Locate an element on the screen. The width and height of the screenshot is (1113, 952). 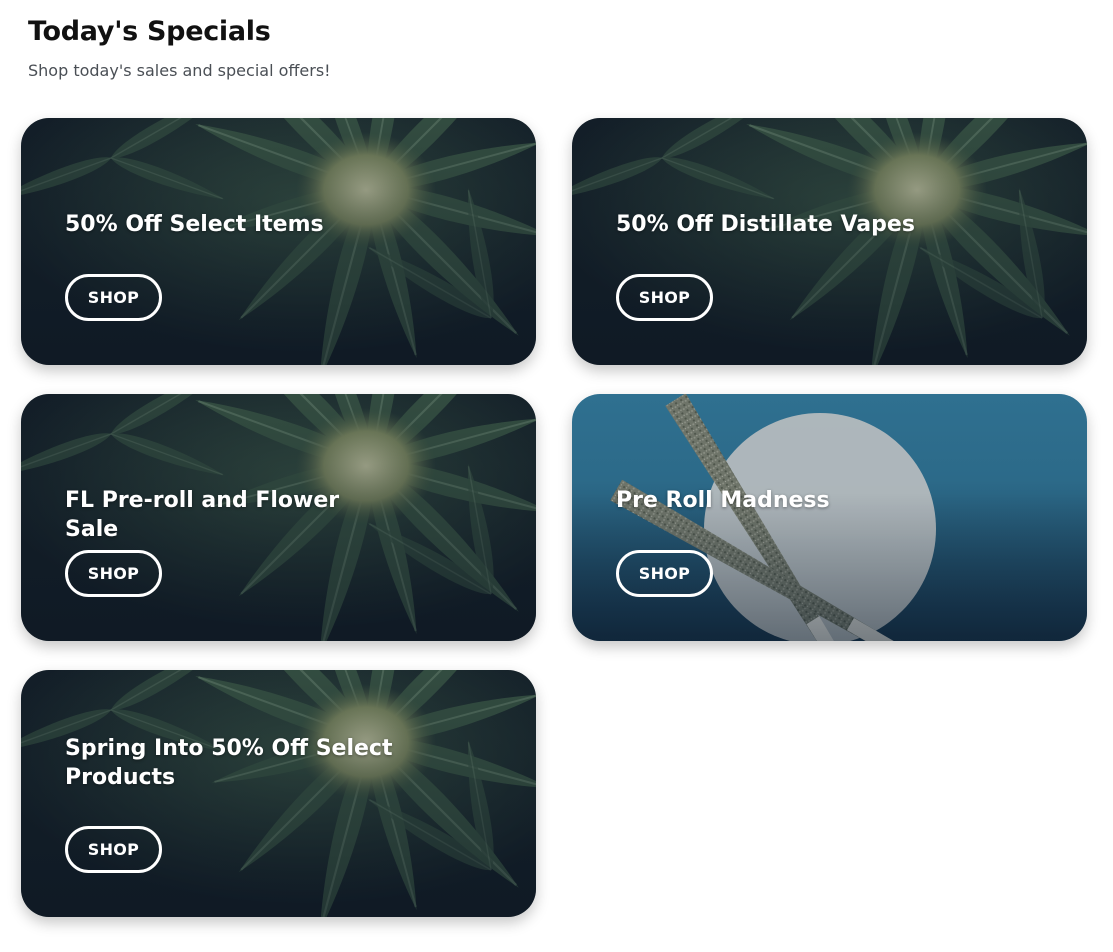
special-card-title: 50% Off Distillate Vapes is located at coordinates (765, 224).